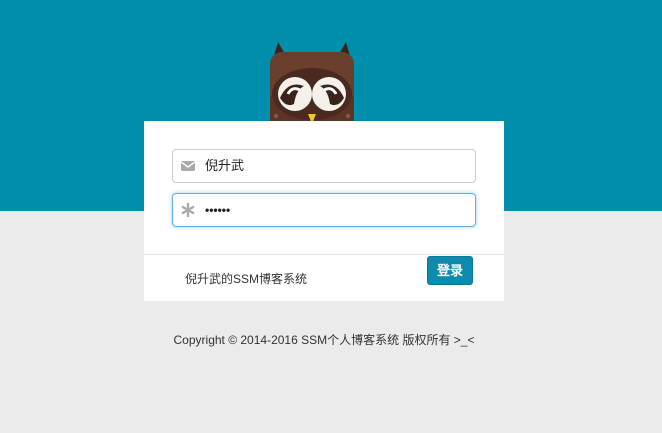 The width and height of the screenshot is (662, 433). I want to click on password-field: ••••••, so click(324, 210).